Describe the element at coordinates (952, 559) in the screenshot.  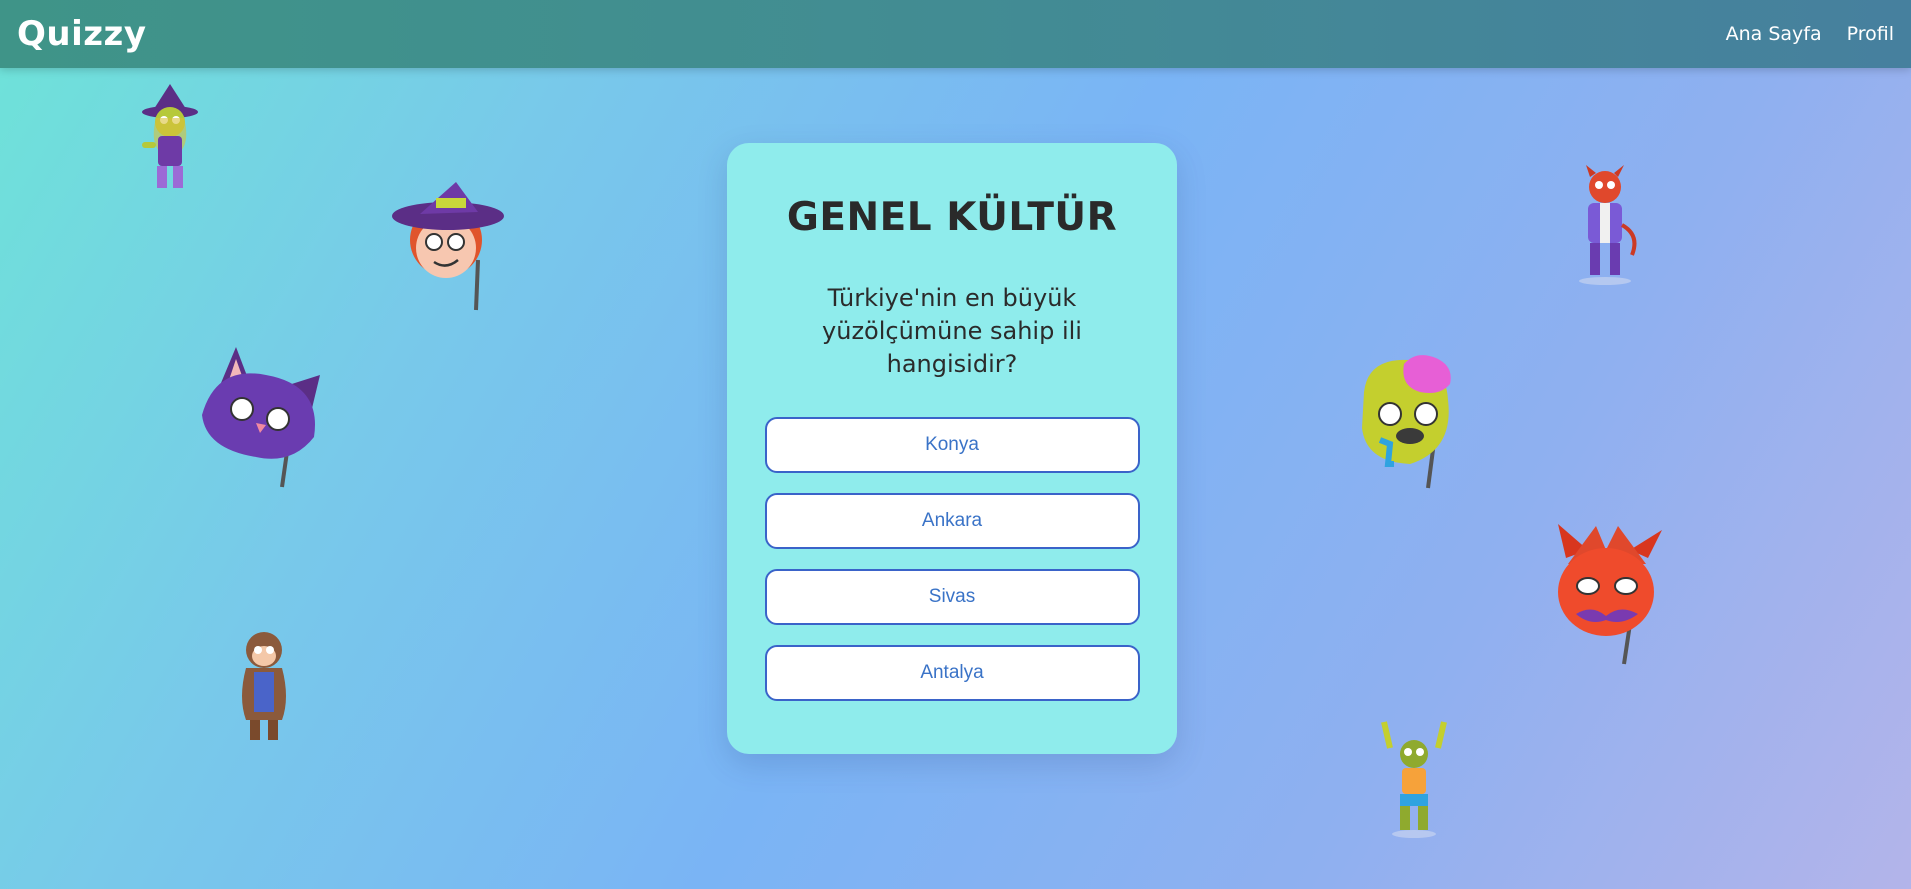
I see `answer-list: Konya Ankara Sivas Antalya` at that location.